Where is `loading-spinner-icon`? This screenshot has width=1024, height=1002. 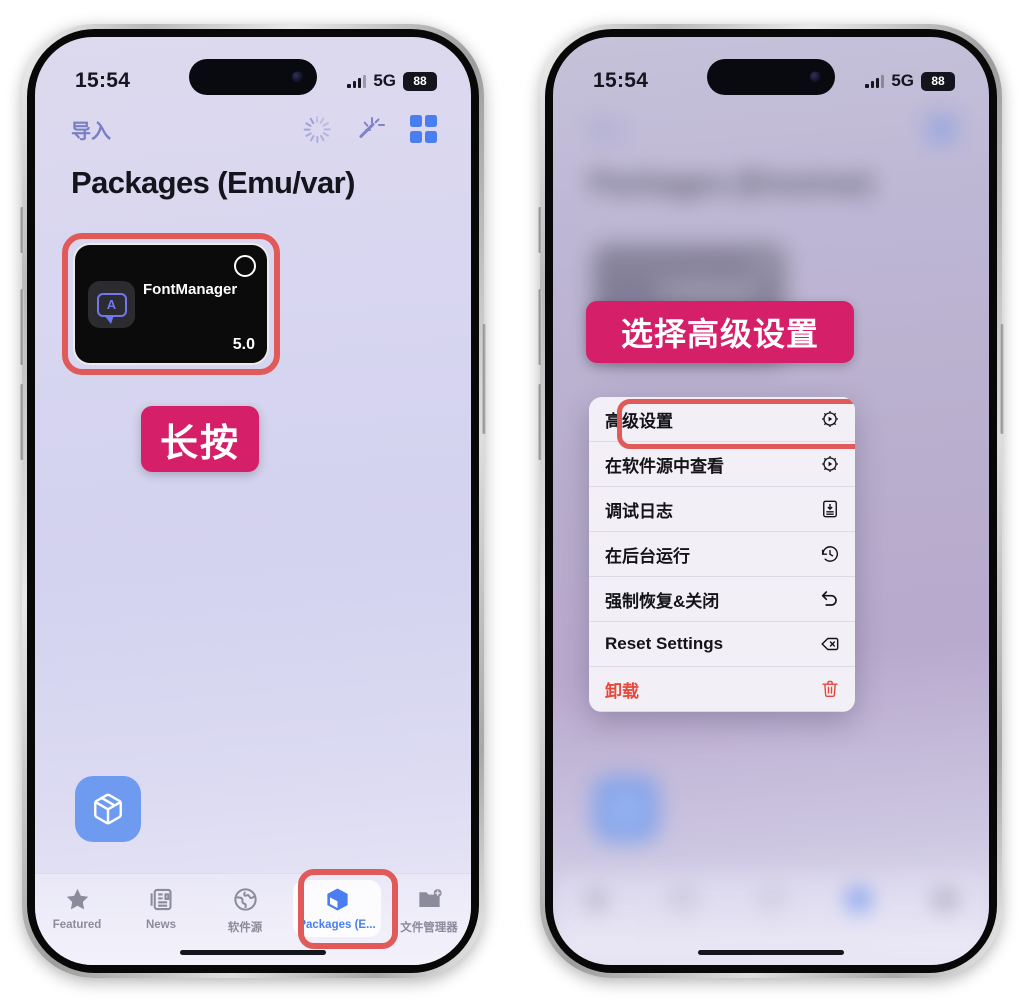 loading-spinner-icon is located at coordinates (317, 129).